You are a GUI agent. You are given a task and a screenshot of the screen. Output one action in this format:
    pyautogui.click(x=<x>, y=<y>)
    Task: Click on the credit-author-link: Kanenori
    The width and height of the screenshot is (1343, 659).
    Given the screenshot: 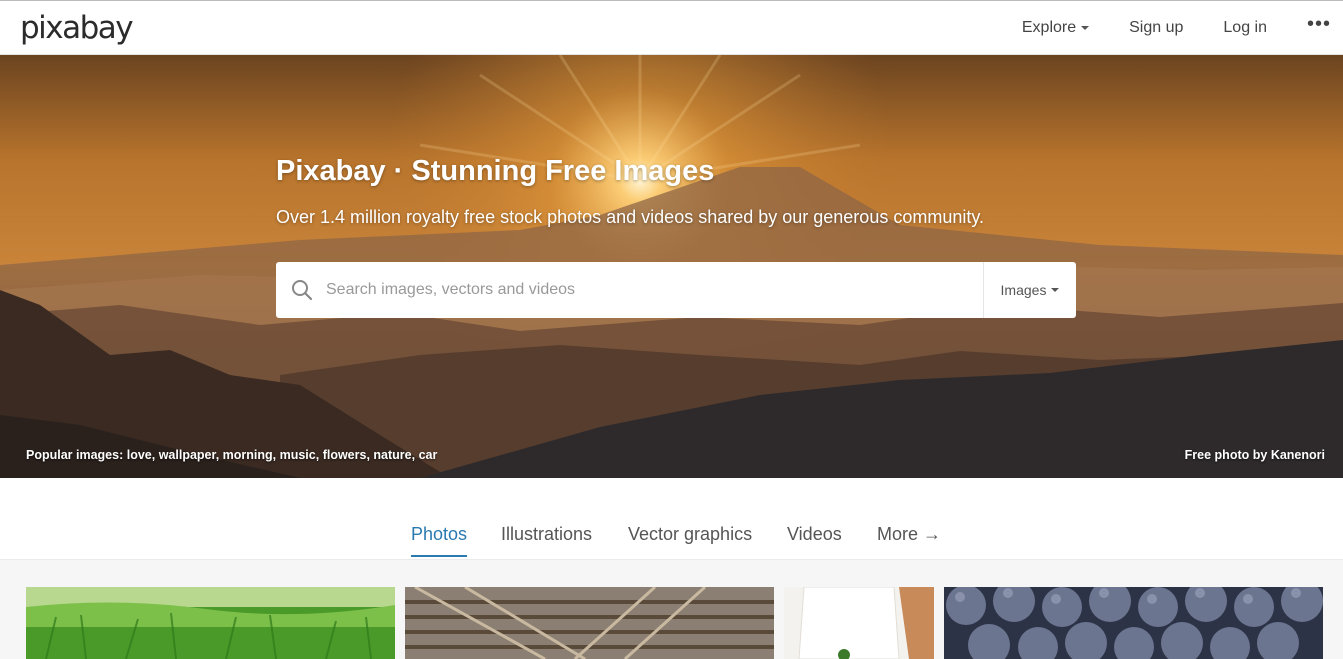 What is the action you would take?
    pyautogui.click(x=1298, y=455)
    